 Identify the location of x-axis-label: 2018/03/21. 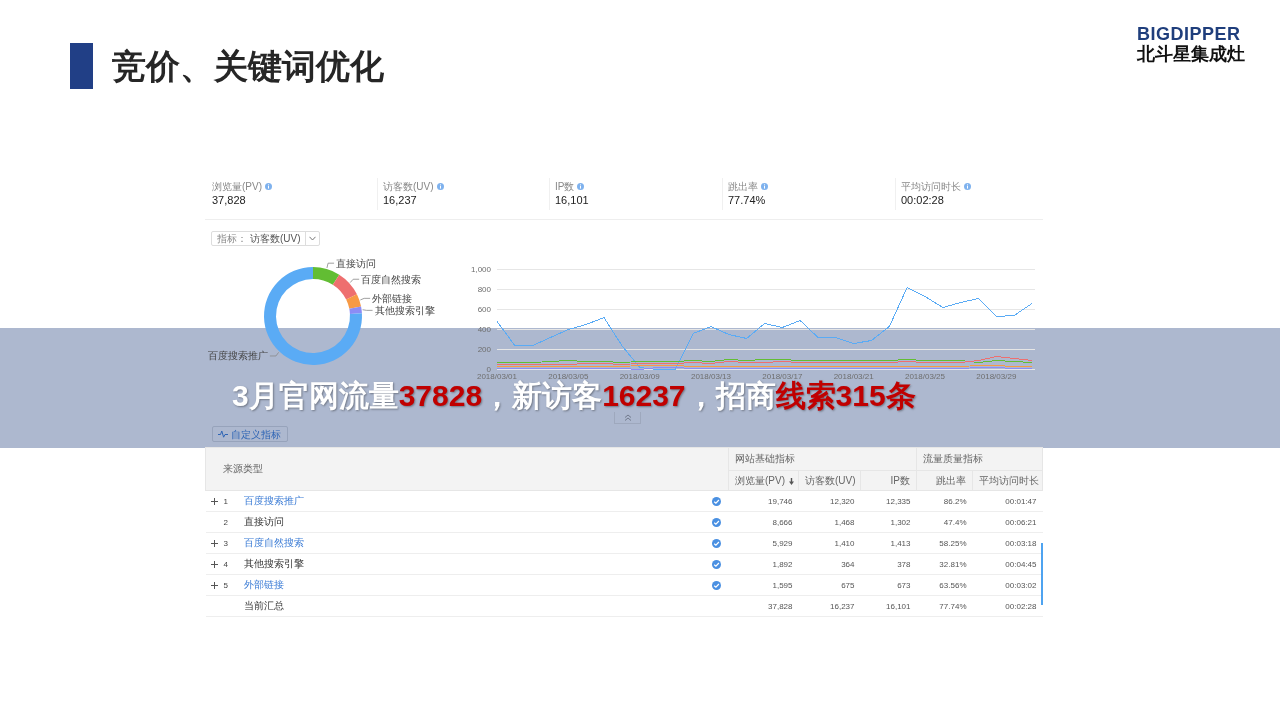
(853, 376).